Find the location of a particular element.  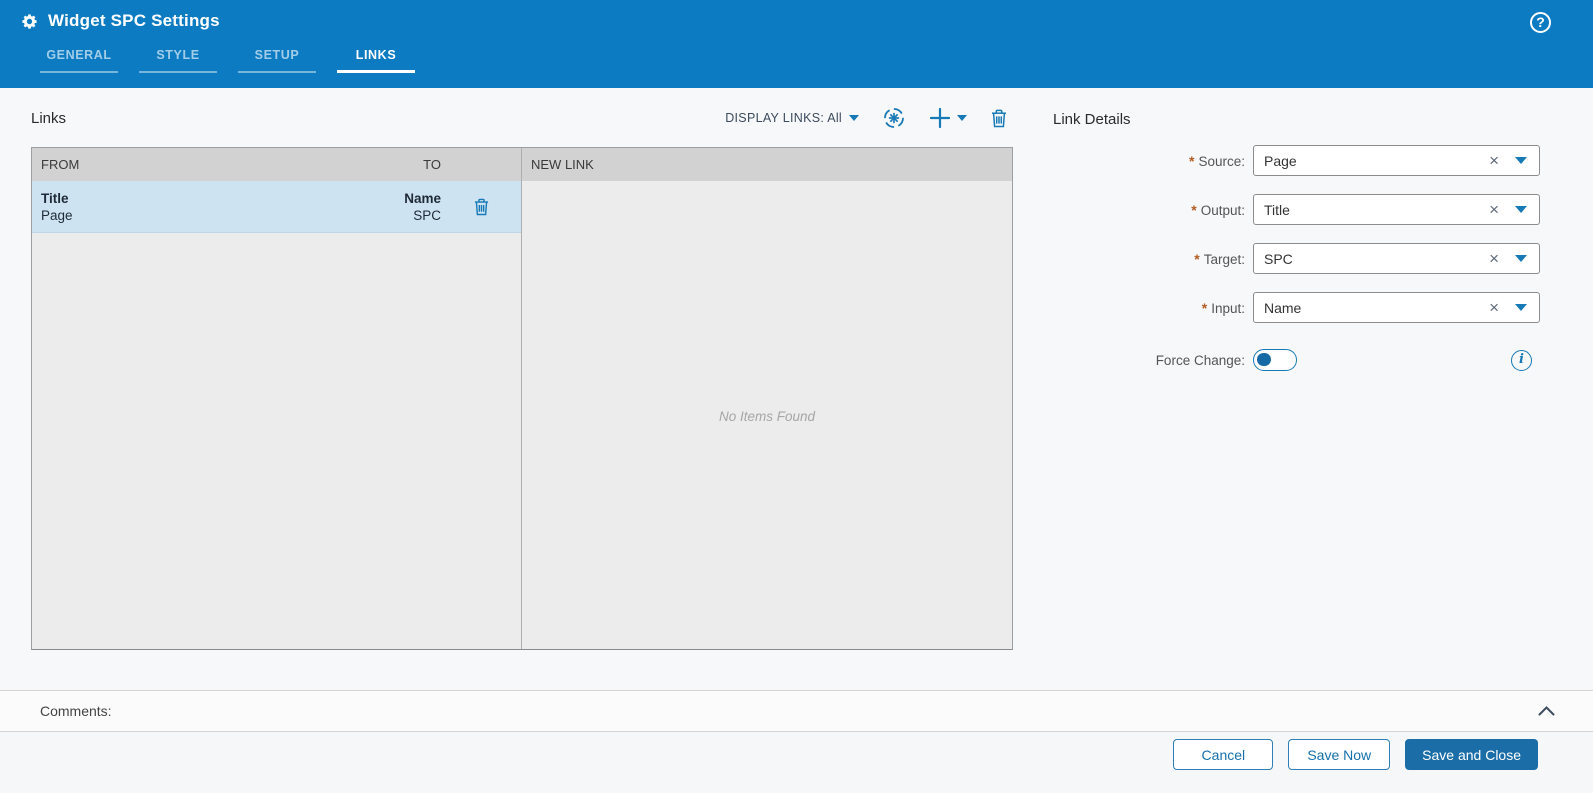

column-header-to: TO is located at coordinates (432, 164).